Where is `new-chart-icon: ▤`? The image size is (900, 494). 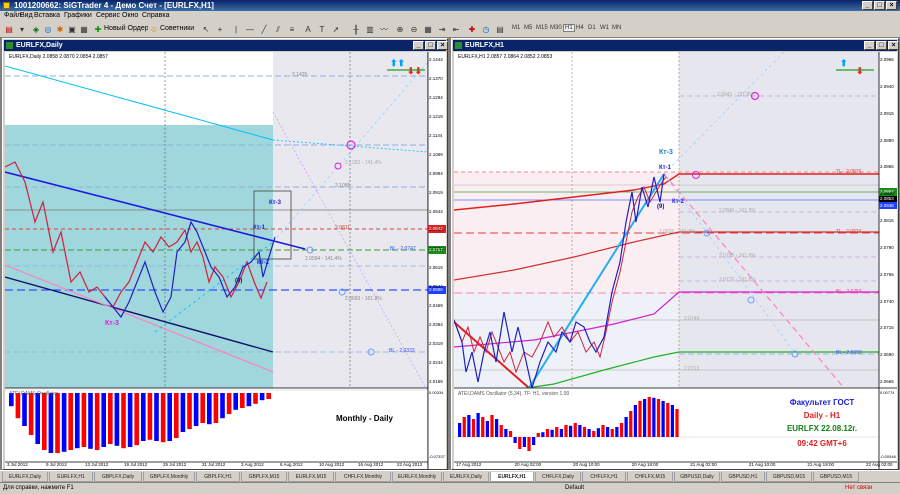
new-chart-icon: ▤ is located at coordinates (9, 30).